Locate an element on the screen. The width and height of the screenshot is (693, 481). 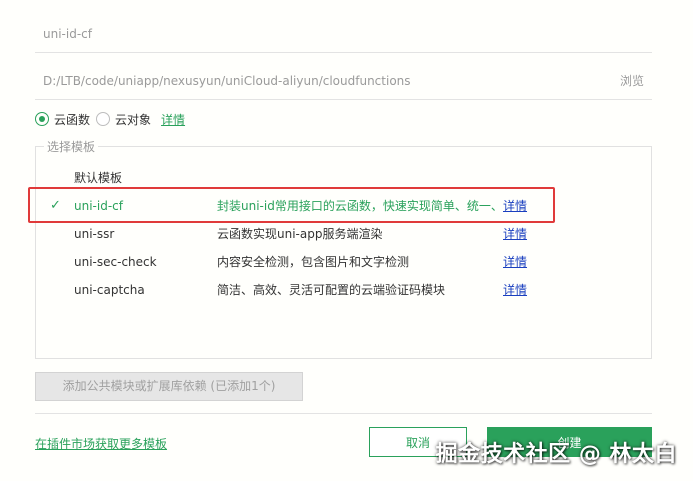
function-name-input: uni-id-cf is located at coordinates (67, 34).